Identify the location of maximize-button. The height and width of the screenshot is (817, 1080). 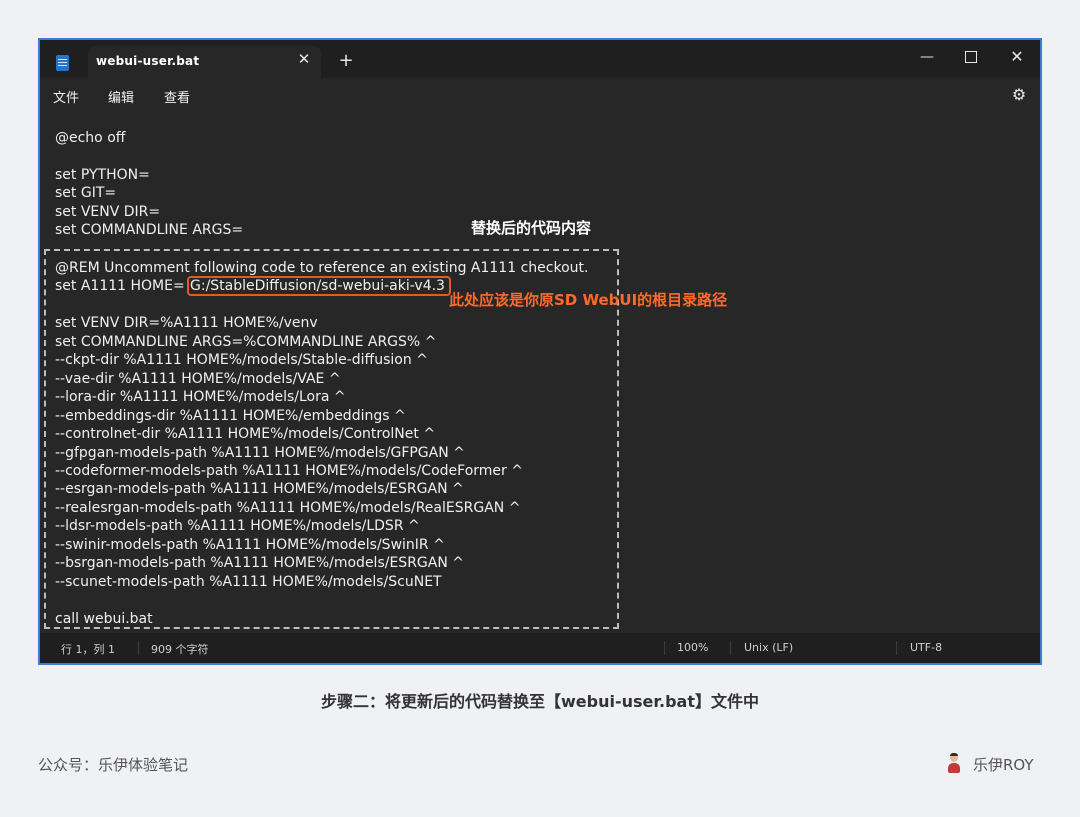
(971, 57).